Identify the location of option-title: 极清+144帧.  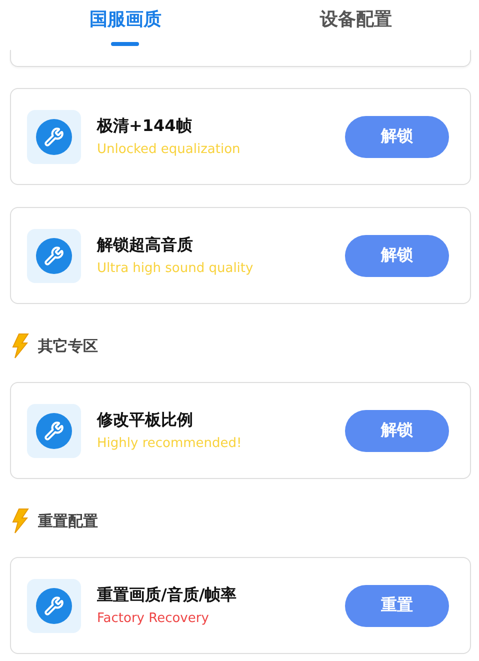
(145, 126).